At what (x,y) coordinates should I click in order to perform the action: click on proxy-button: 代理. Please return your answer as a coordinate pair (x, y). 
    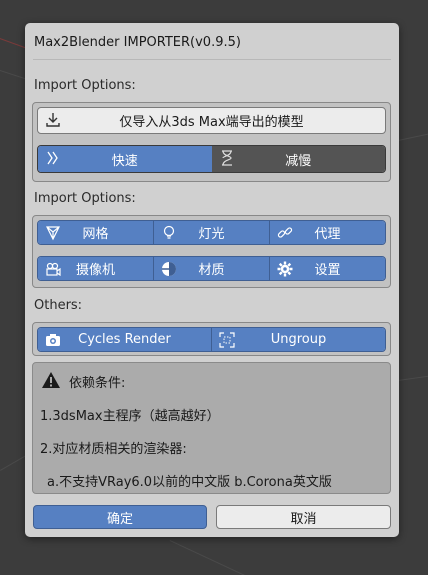
    Looking at the image, I should click on (327, 232).